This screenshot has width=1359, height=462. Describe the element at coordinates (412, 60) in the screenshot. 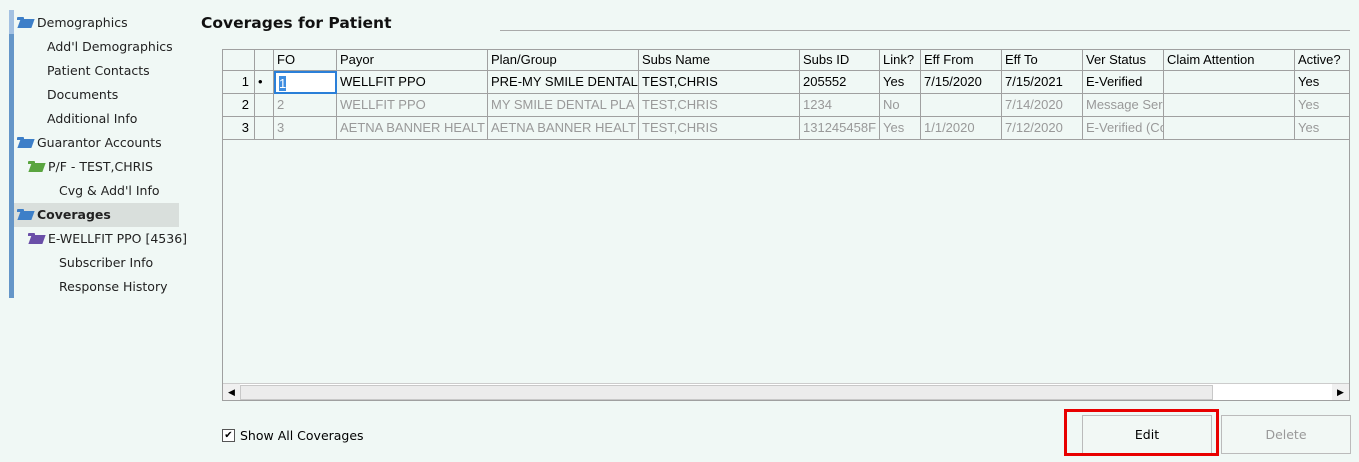

I see `column-header: Payor` at that location.